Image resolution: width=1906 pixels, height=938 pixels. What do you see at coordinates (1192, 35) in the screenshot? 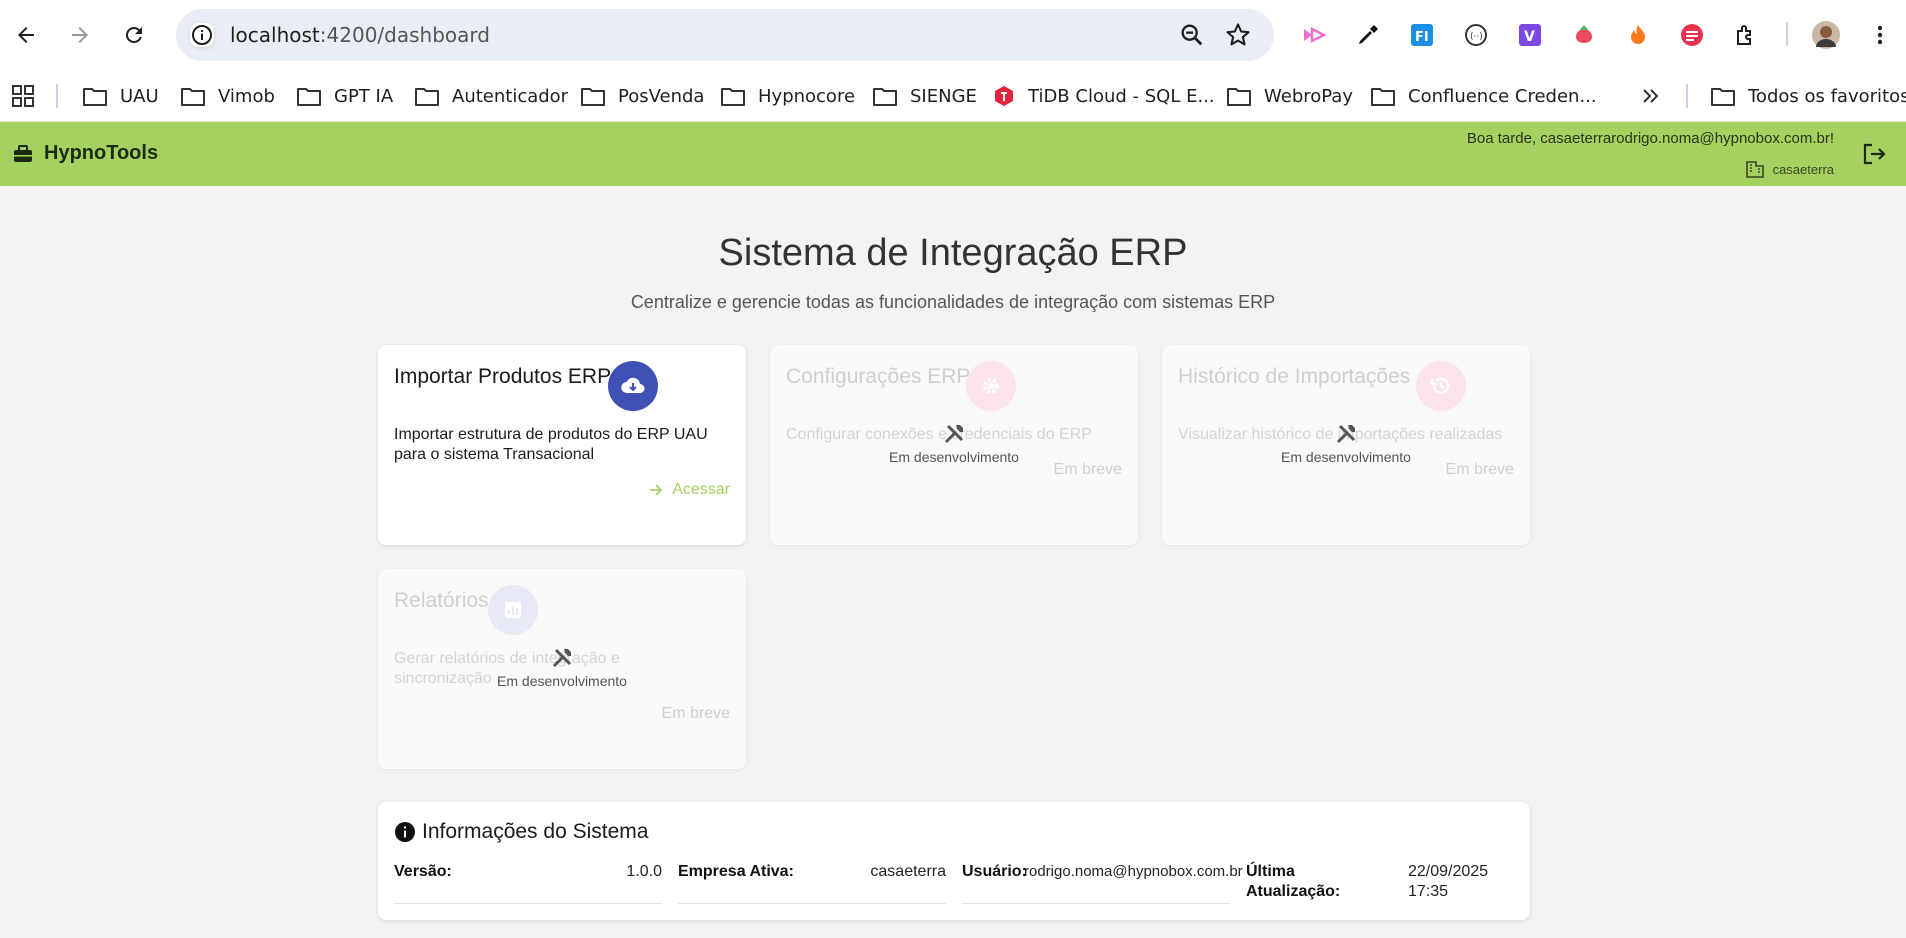
I see `zoom-icon` at bounding box center [1192, 35].